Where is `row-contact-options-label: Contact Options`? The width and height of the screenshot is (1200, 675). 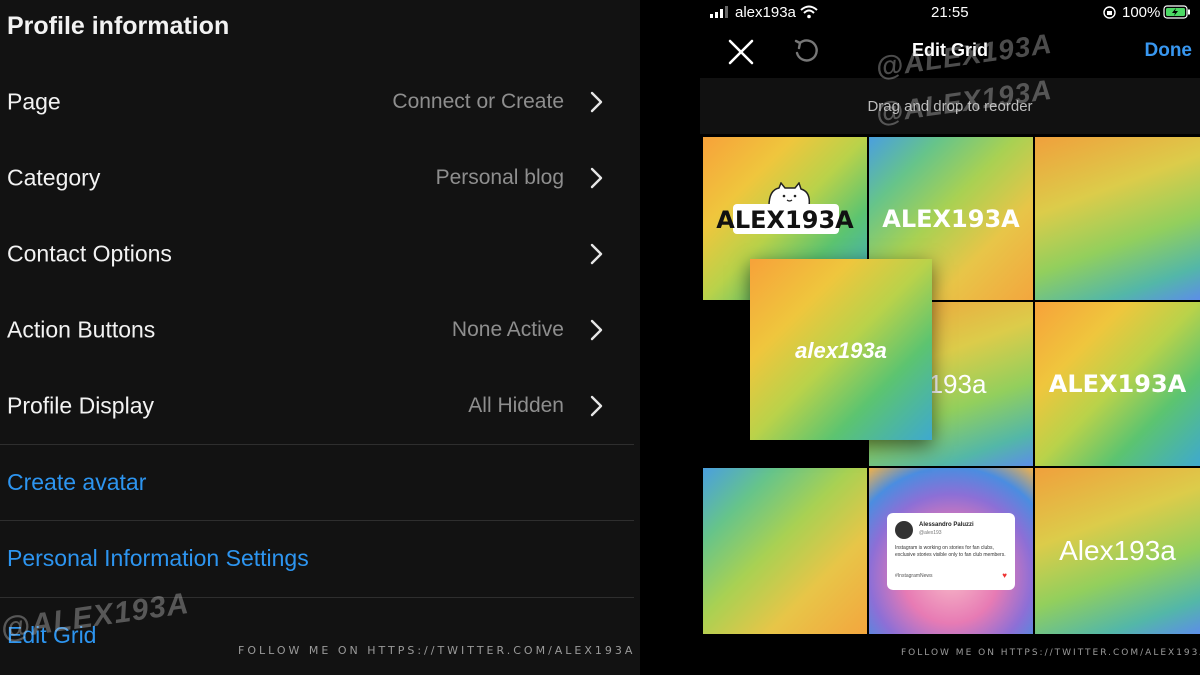 row-contact-options-label: Contact Options is located at coordinates (89, 253).